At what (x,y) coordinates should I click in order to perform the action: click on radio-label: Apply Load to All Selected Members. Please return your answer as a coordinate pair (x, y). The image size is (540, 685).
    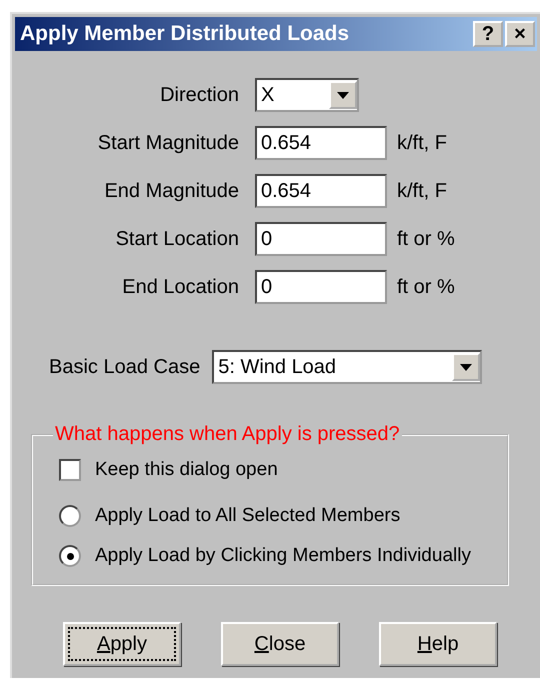
    Looking at the image, I should click on (247, 516).